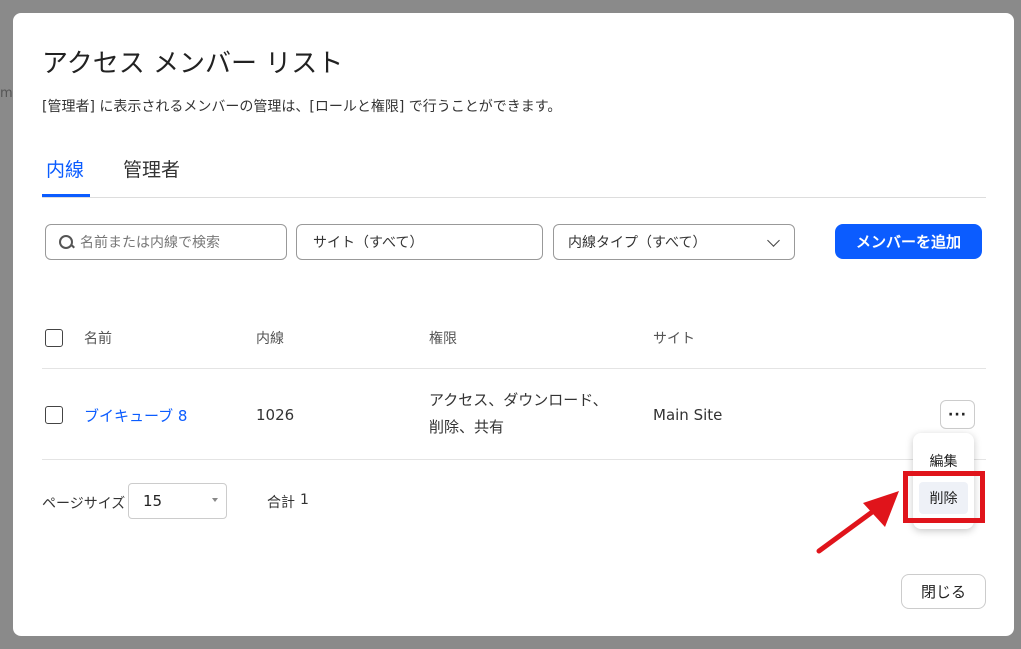  Describe the element at coordinates (275, 415) in the screenshot. I see `member-extension: 1026` at that location.